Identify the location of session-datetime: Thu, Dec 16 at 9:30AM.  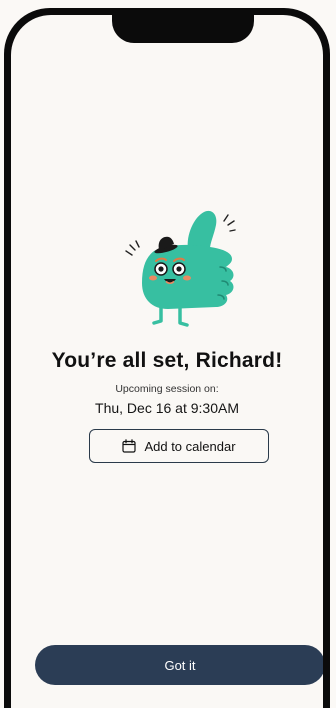
(167, 408).